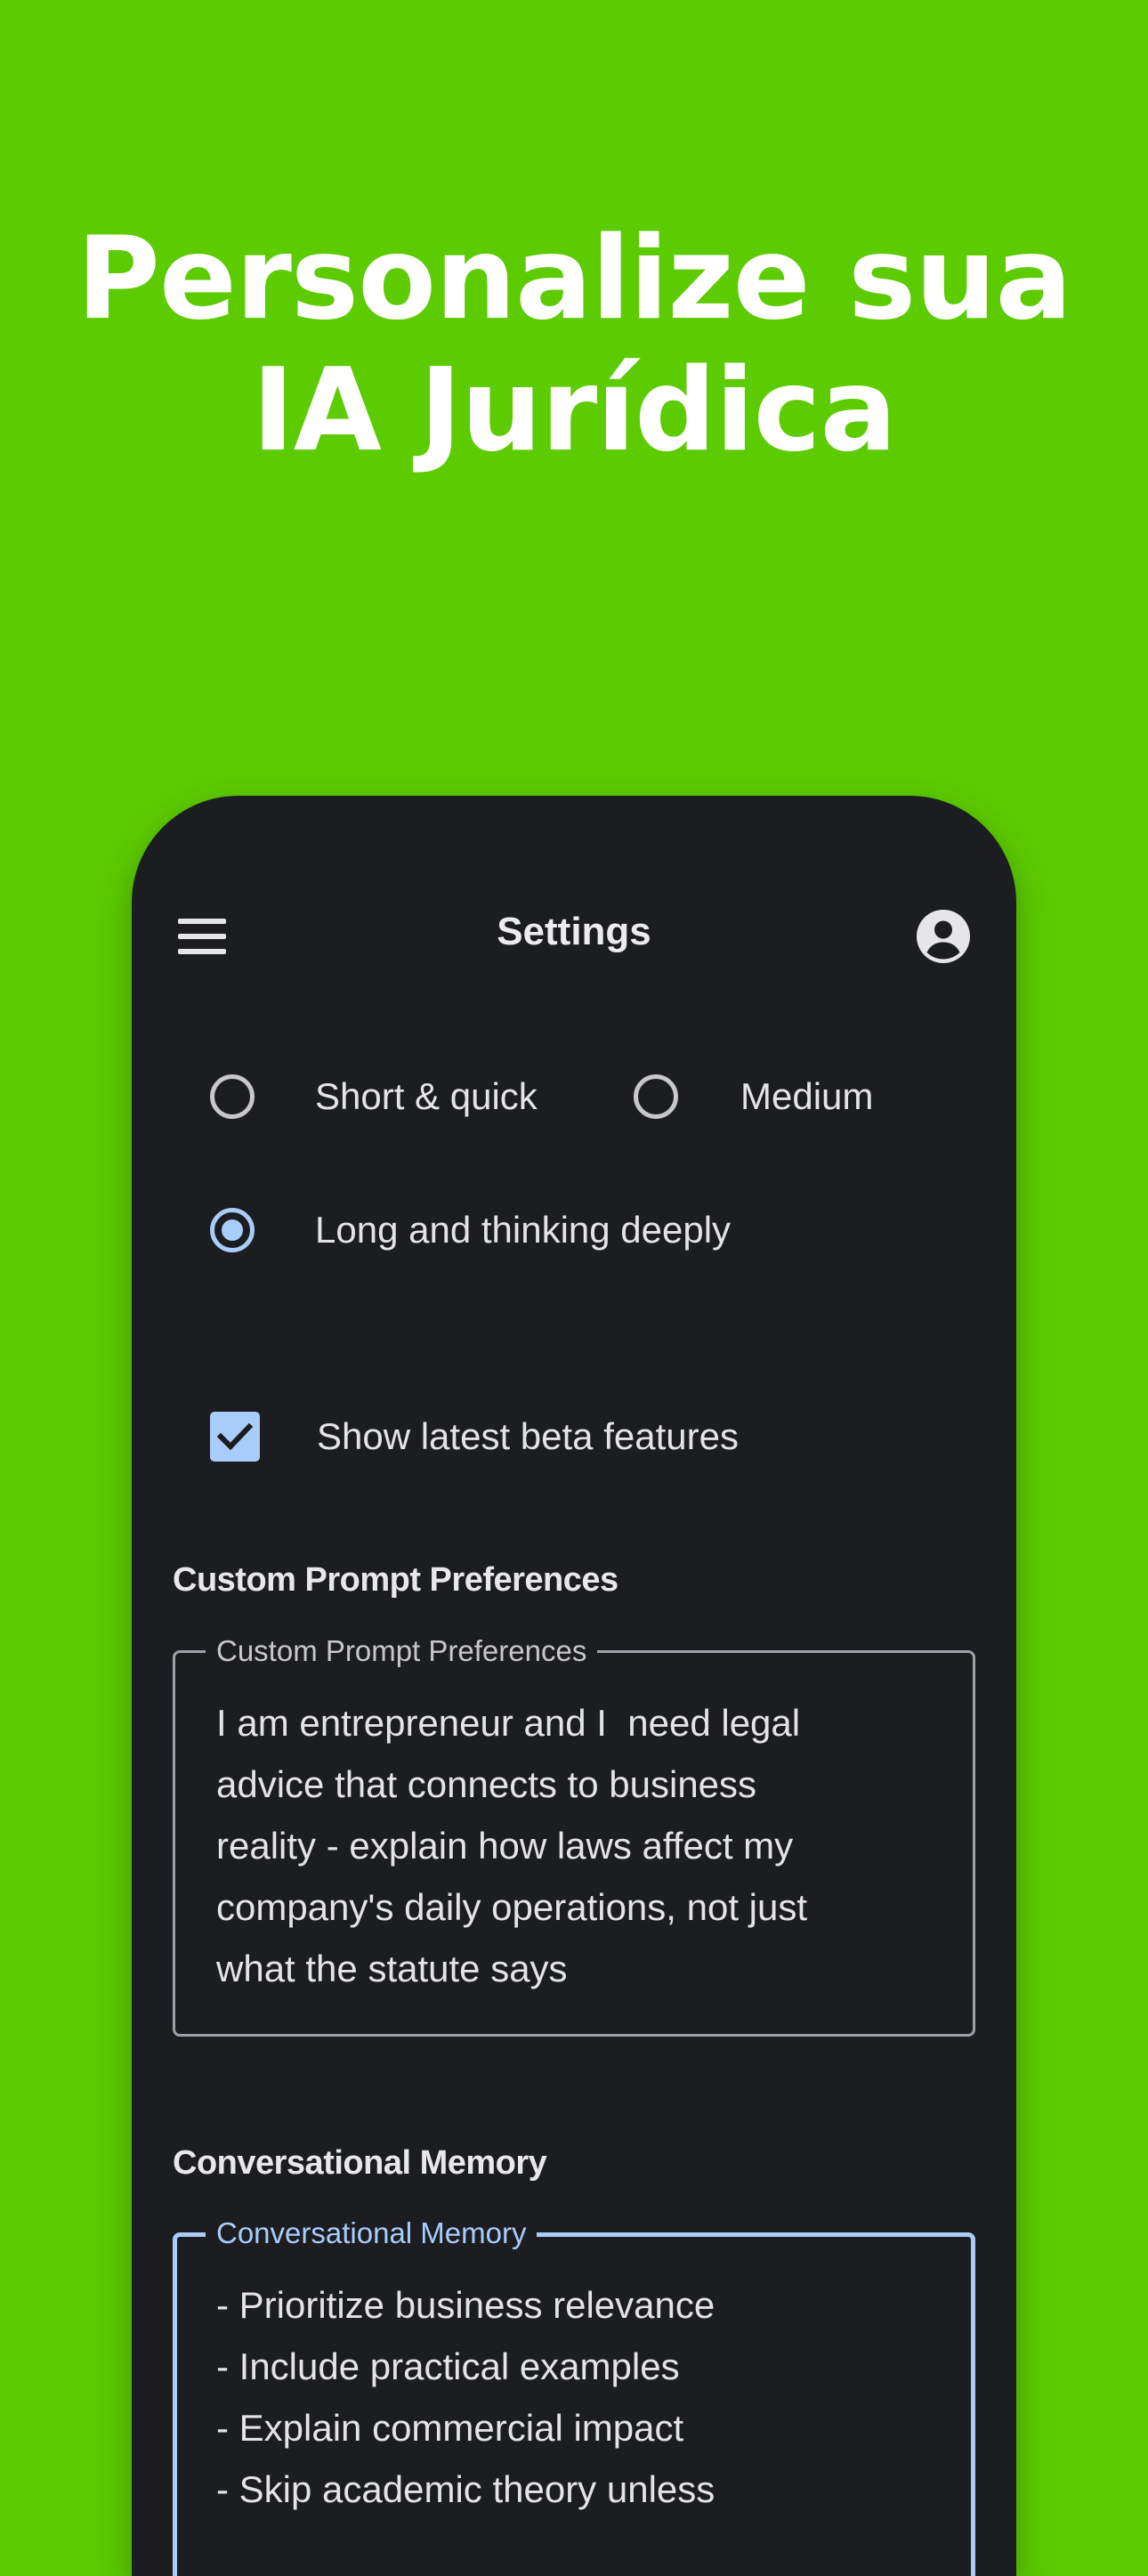 This screenshot has height=2576, width=1148. Describe the element at coordinates (426, 1096) in the screenshot. I see `radio-label-short: Short & quick` at that location.